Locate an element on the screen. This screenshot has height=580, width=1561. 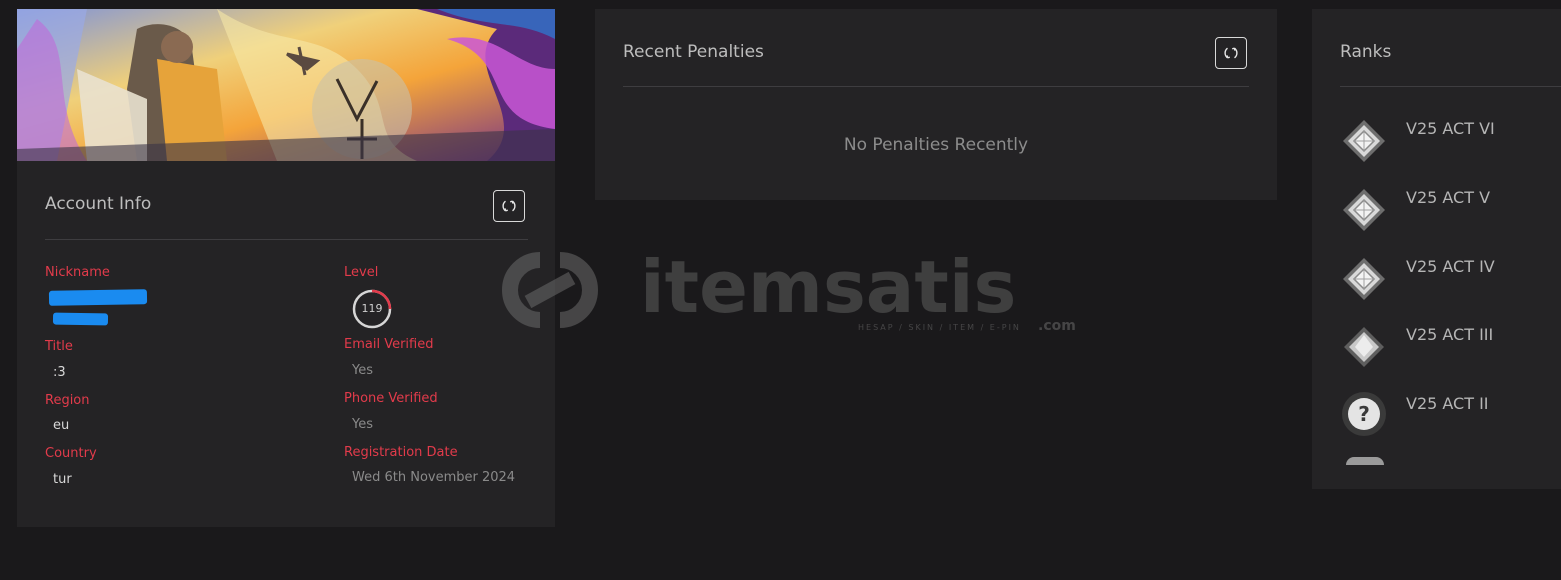
recent-penalties-card: Recent Penalties No Penalties Recently is located at coordinates (936, 104).